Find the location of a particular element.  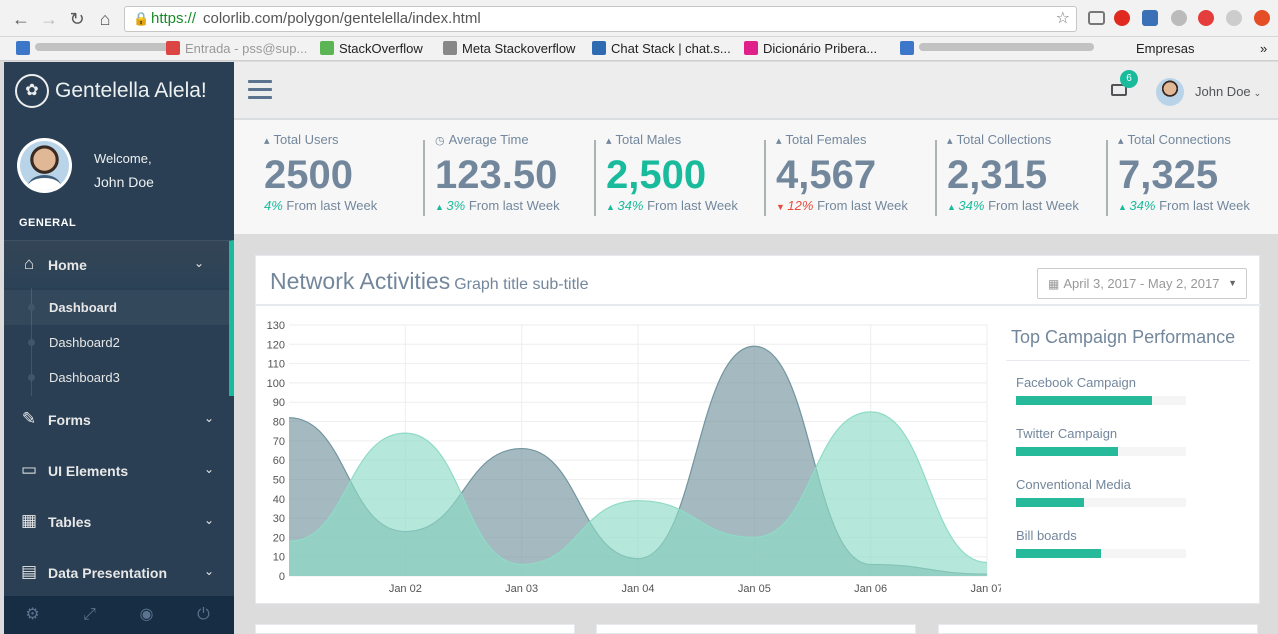

cast-icon is located at coordinates (1096, 18).